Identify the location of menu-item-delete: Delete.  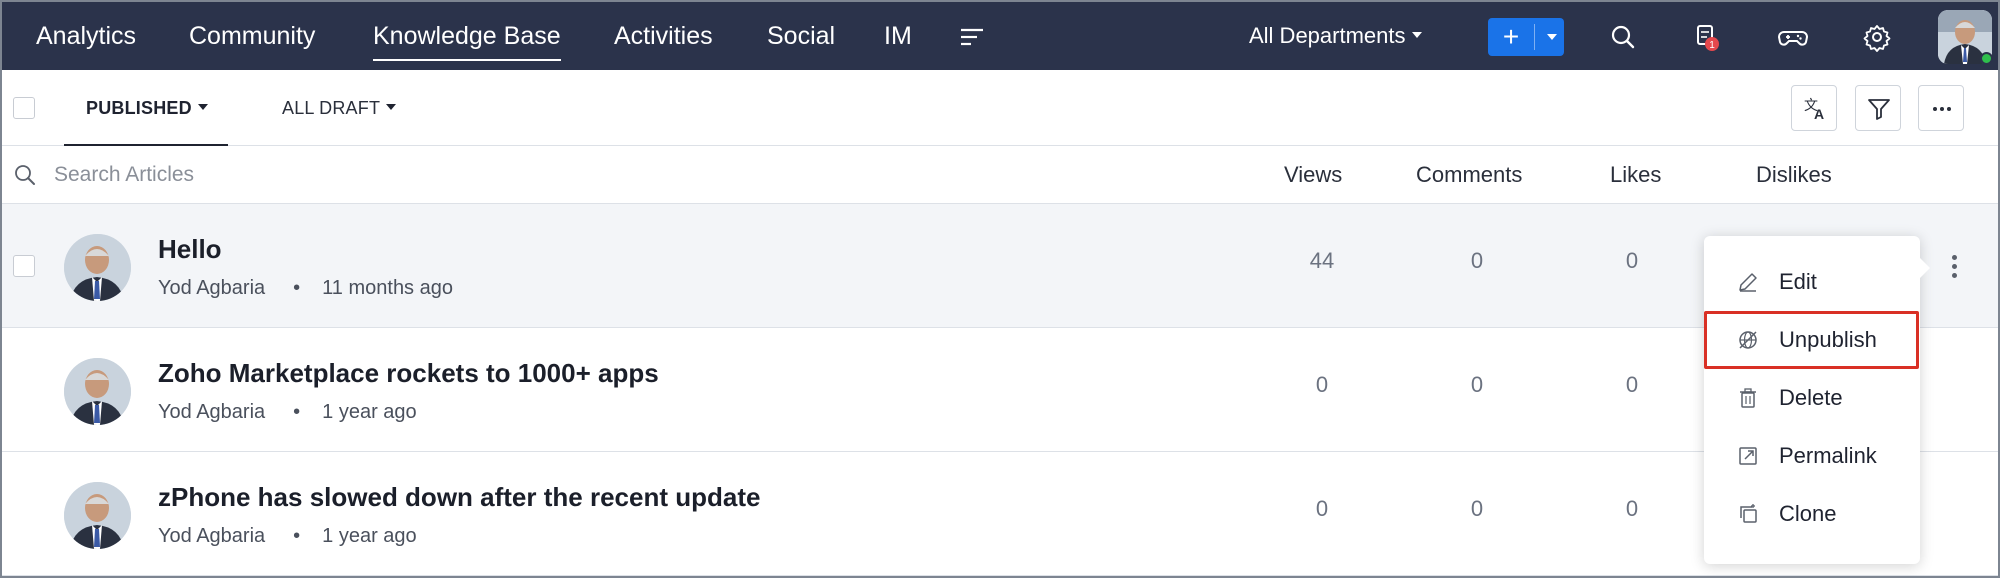
(1812, 398).